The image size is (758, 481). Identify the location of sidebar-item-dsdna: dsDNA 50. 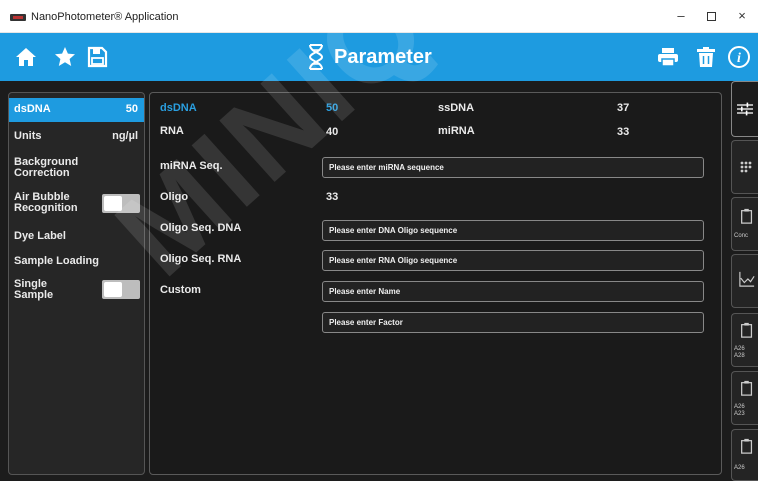
(76, 110).